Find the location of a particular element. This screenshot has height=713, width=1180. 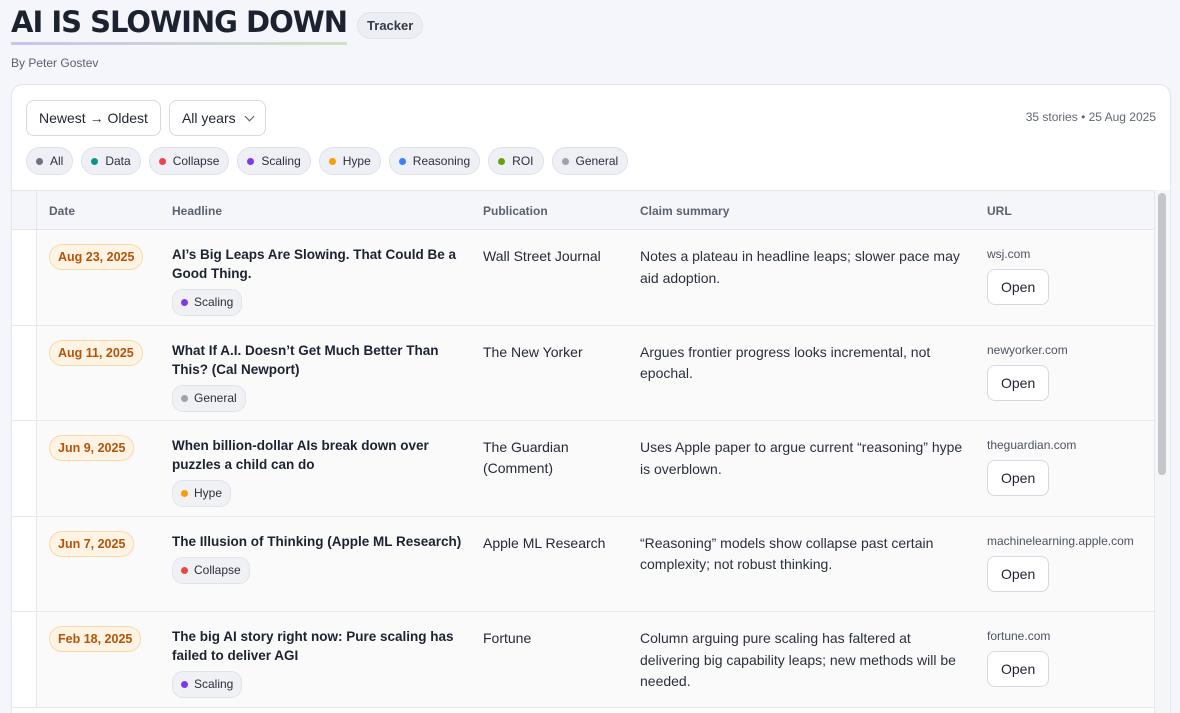

filter-chip-scaling: Scaling is located at coordinates (274, 161).